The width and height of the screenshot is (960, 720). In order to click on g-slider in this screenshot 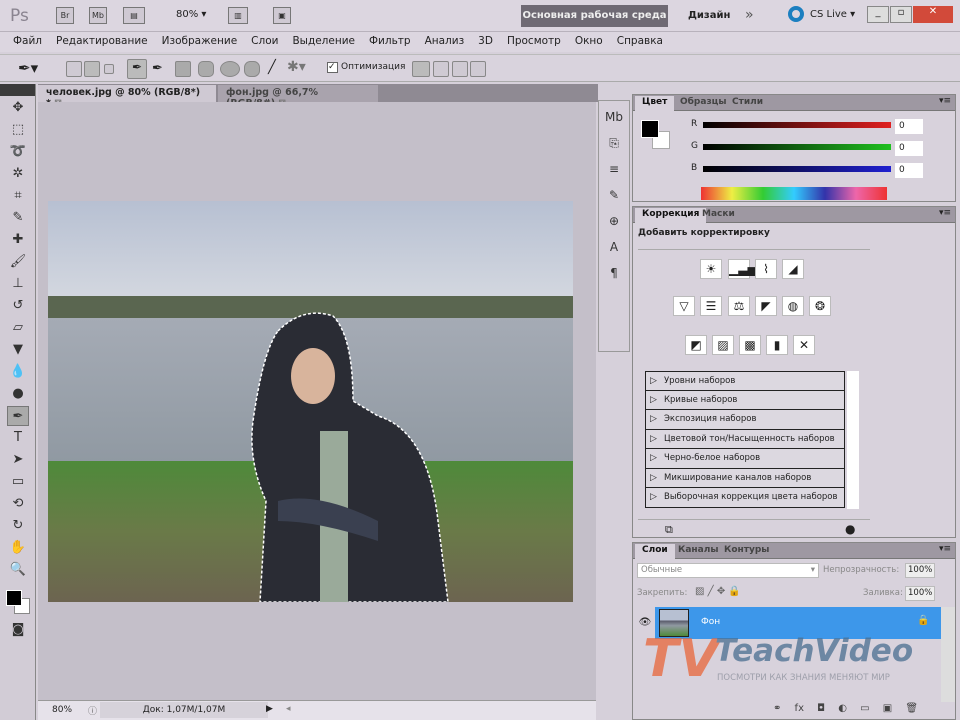, I will do `click(797, 147)`.